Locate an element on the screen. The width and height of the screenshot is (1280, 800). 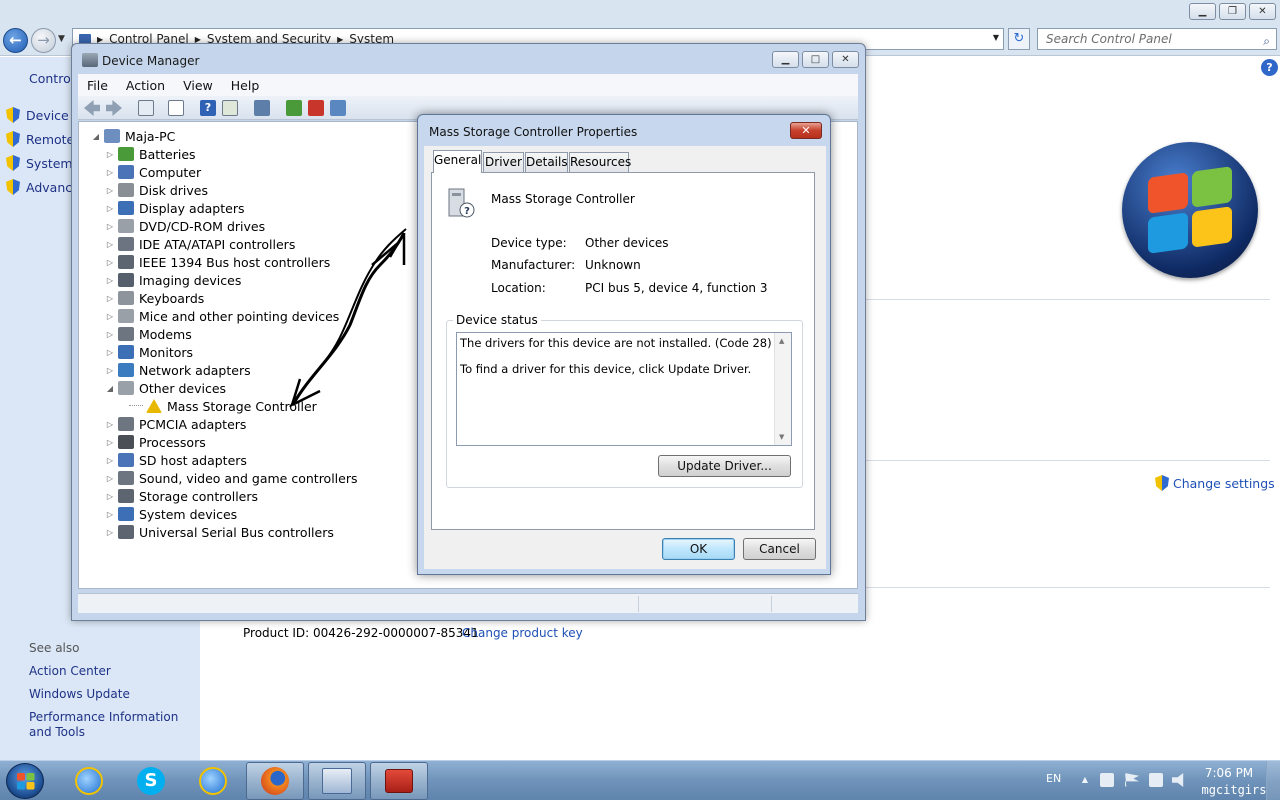
tree-root: ◢ Maja-PC is located at coordinates (133, 136).